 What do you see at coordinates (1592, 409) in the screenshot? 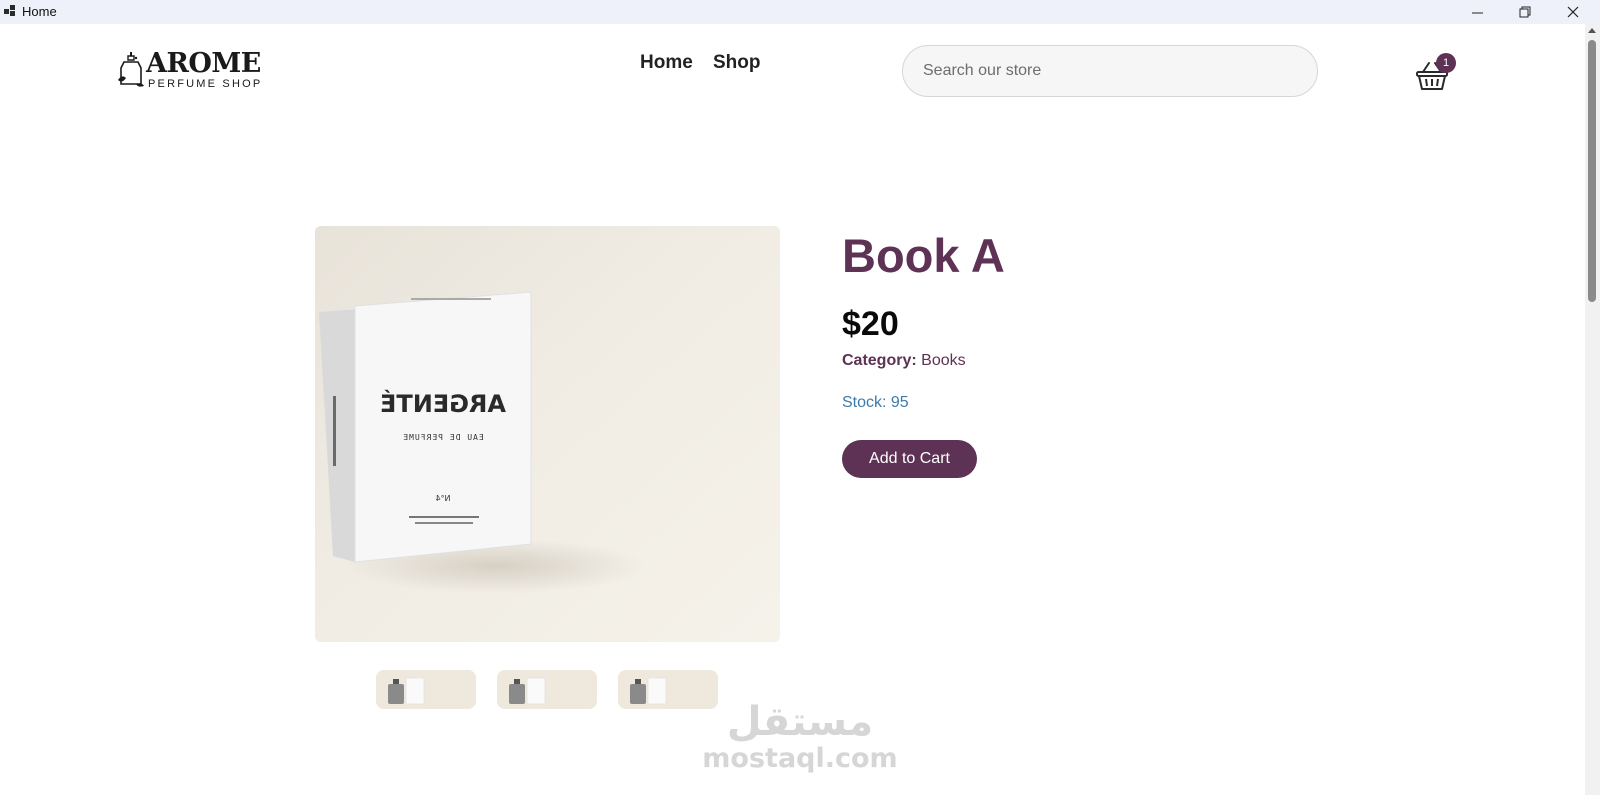
I see `vertical-scrollbar` at bounding box center [1592, 409].